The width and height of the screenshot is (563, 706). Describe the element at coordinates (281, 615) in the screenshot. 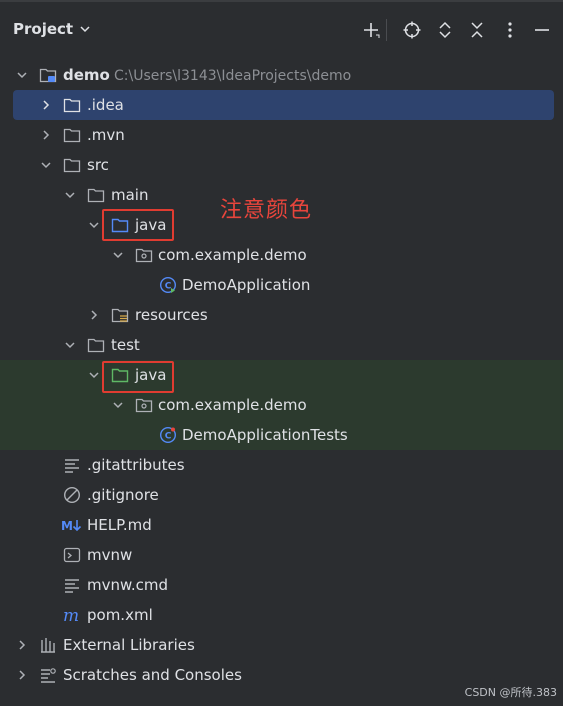

I see `tree-item-pom: m pom.xml` at that location.